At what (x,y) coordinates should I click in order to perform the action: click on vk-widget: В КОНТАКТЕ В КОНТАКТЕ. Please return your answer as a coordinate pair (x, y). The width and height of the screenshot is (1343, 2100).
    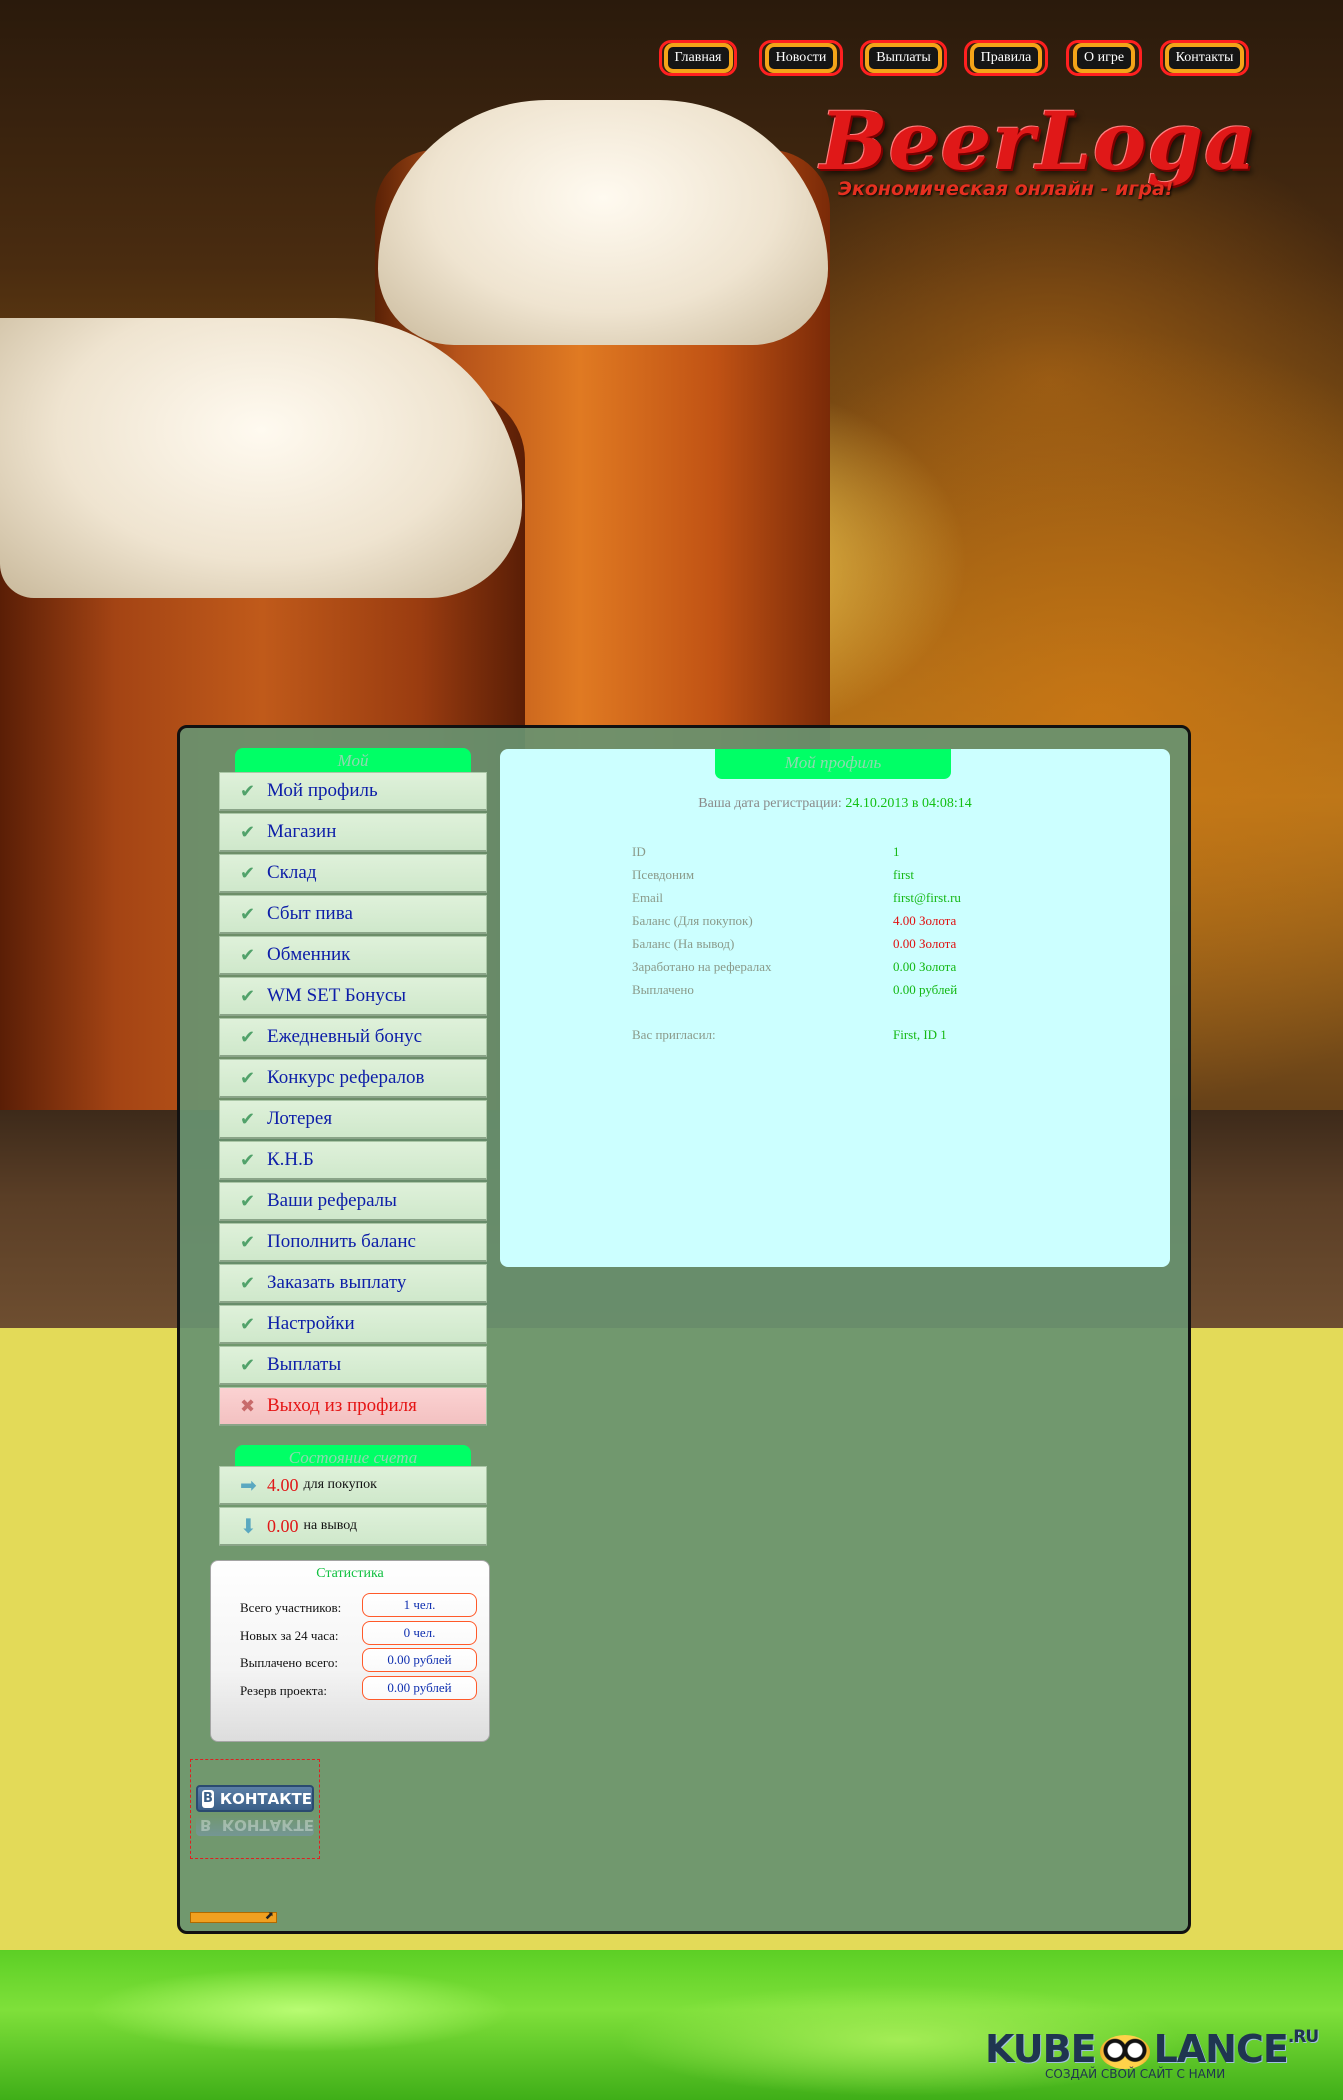
    Looking at the image, I should click on (255, 1809).